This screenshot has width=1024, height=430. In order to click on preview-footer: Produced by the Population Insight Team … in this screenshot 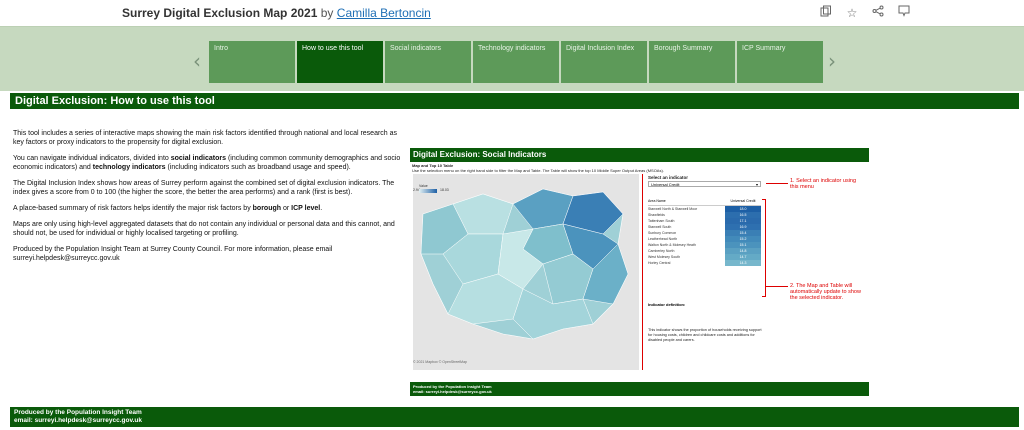, I will do `click(639, 389)`.